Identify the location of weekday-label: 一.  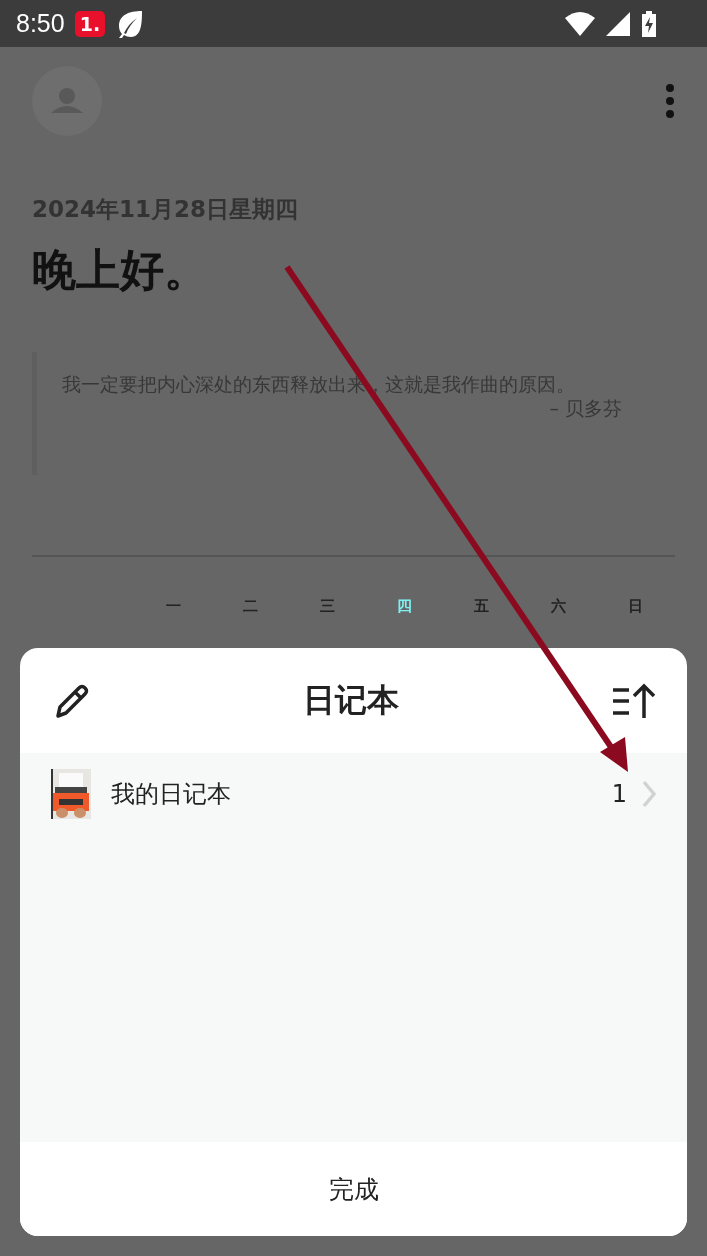
(173, 606).